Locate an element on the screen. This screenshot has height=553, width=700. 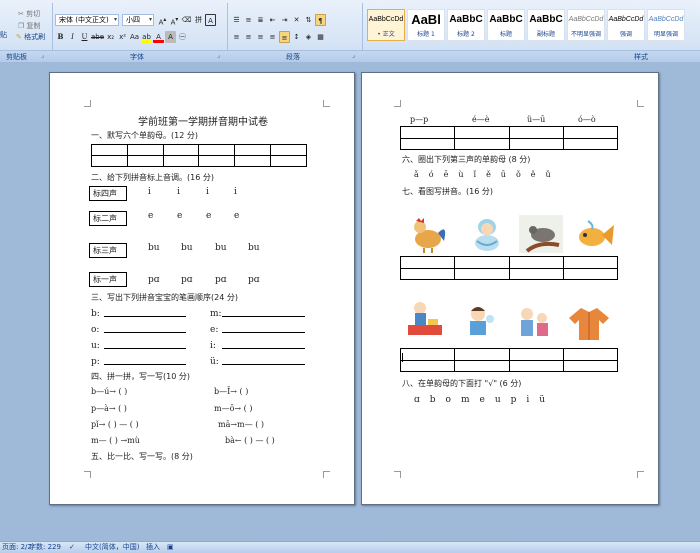
style-intense-emphasis: AaBbCcDd 明显强调 is located at coordinates (666, 25).